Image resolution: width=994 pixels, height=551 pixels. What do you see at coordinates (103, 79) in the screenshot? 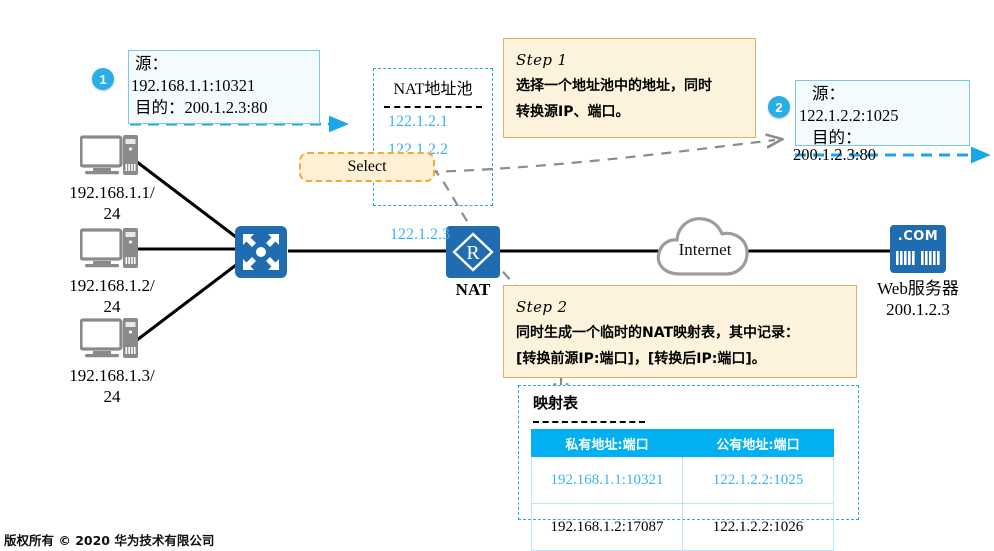
I see `packet-before-badge: 1` at bounding box center [103, 79].